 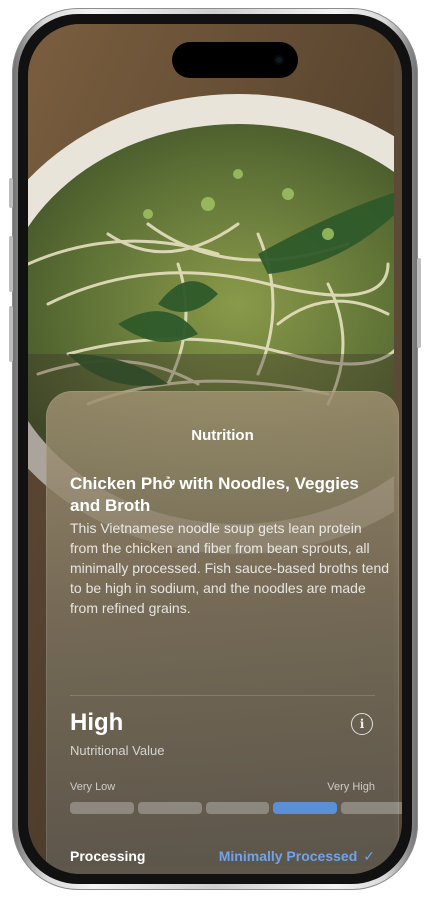 I want to click on processing-value: Minimally Processed ✓, so click(x=297, y=856).